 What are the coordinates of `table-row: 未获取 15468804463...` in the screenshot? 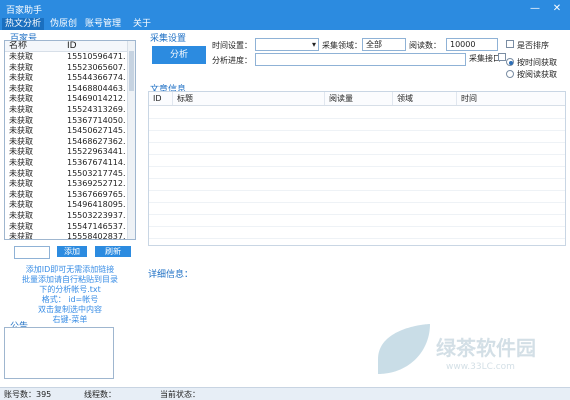 It's located at (70, 89).